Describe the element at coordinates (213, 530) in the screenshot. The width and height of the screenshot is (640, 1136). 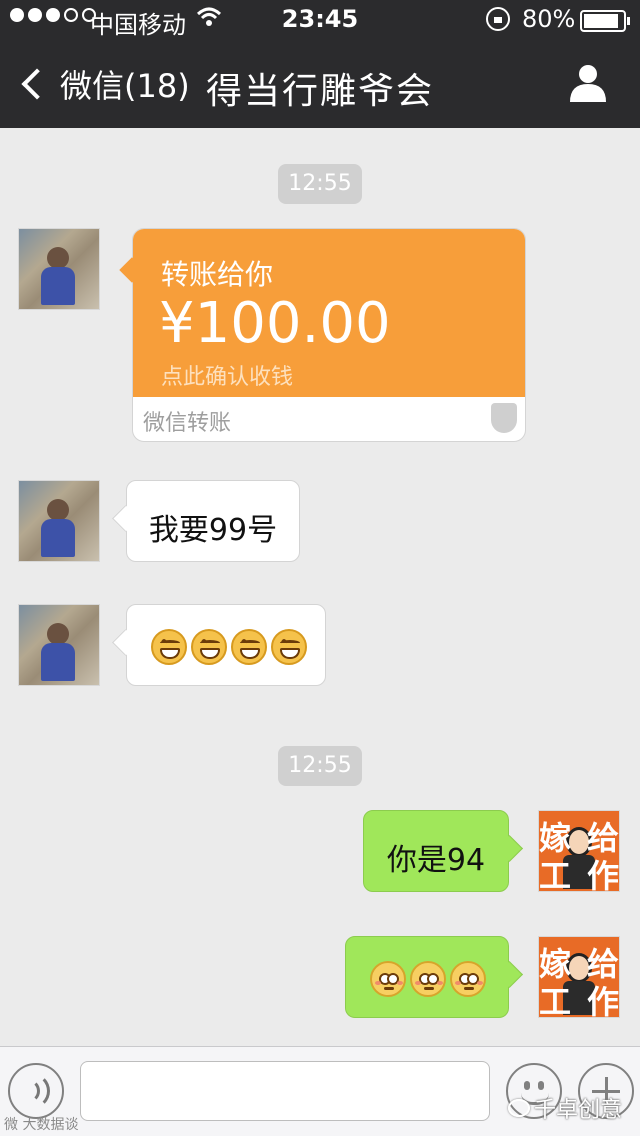
I see `message-text: 我要99号` at that location.